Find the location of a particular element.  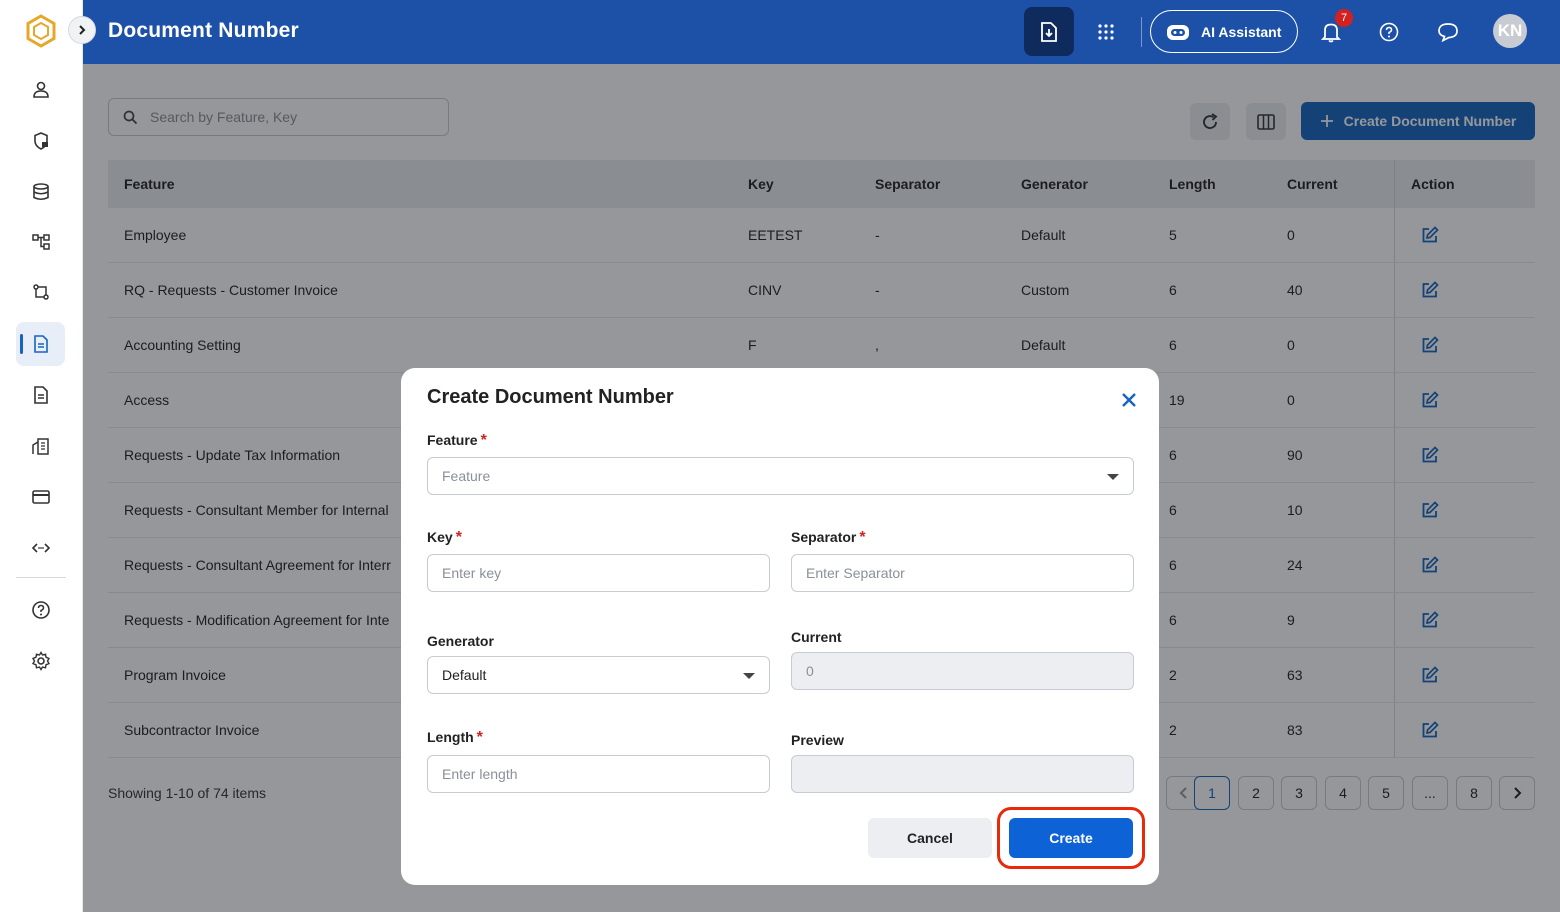

robot-icon is located at coordinates (1178, 32).